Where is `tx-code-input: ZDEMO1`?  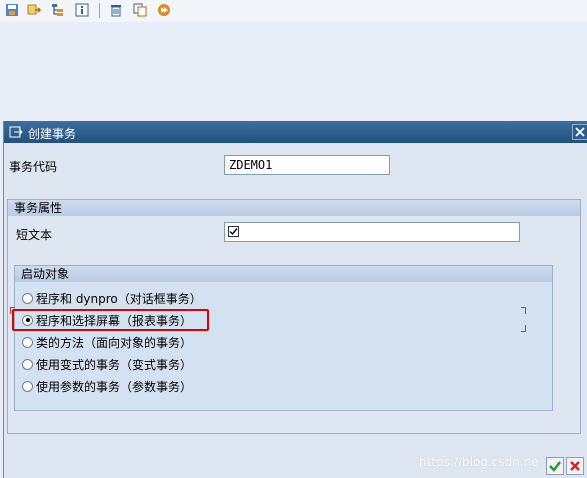 tx-code-input: ZDEMO1 is located at coordinates (307, 165).